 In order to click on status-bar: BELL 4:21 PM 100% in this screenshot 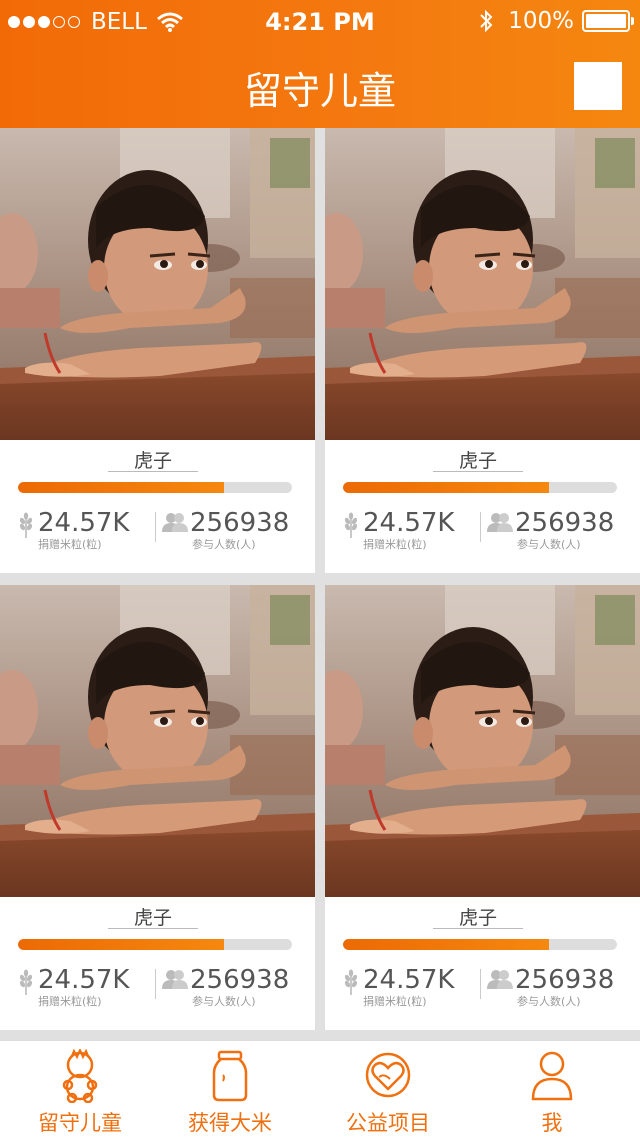, I will do `click(320, 22)`.